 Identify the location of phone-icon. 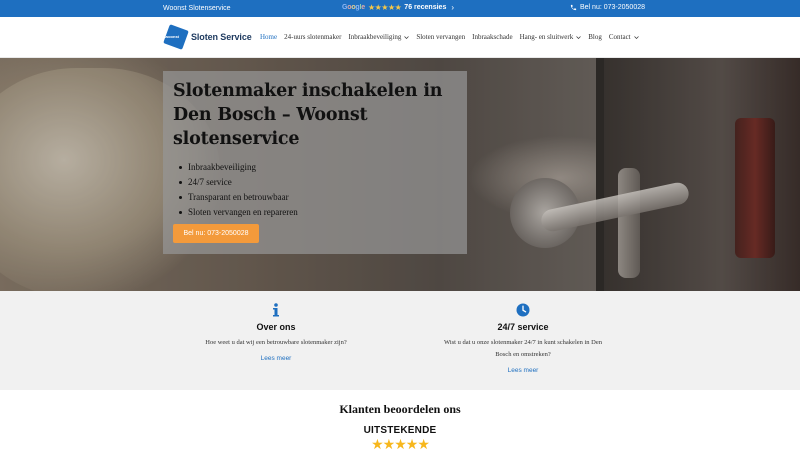
(573, 7).